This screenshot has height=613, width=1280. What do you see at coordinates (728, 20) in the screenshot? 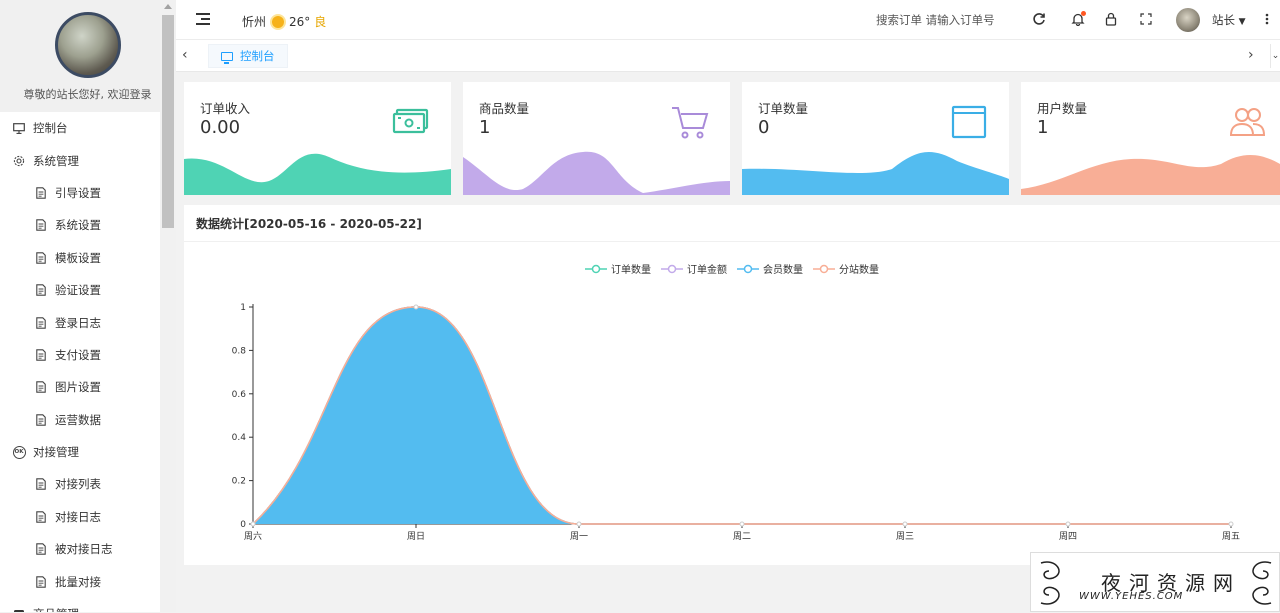
I see `top-header: 忻州 26° 良 搜索订单 请输入订单号 站长 ▼` at bounding box center [728, 20].